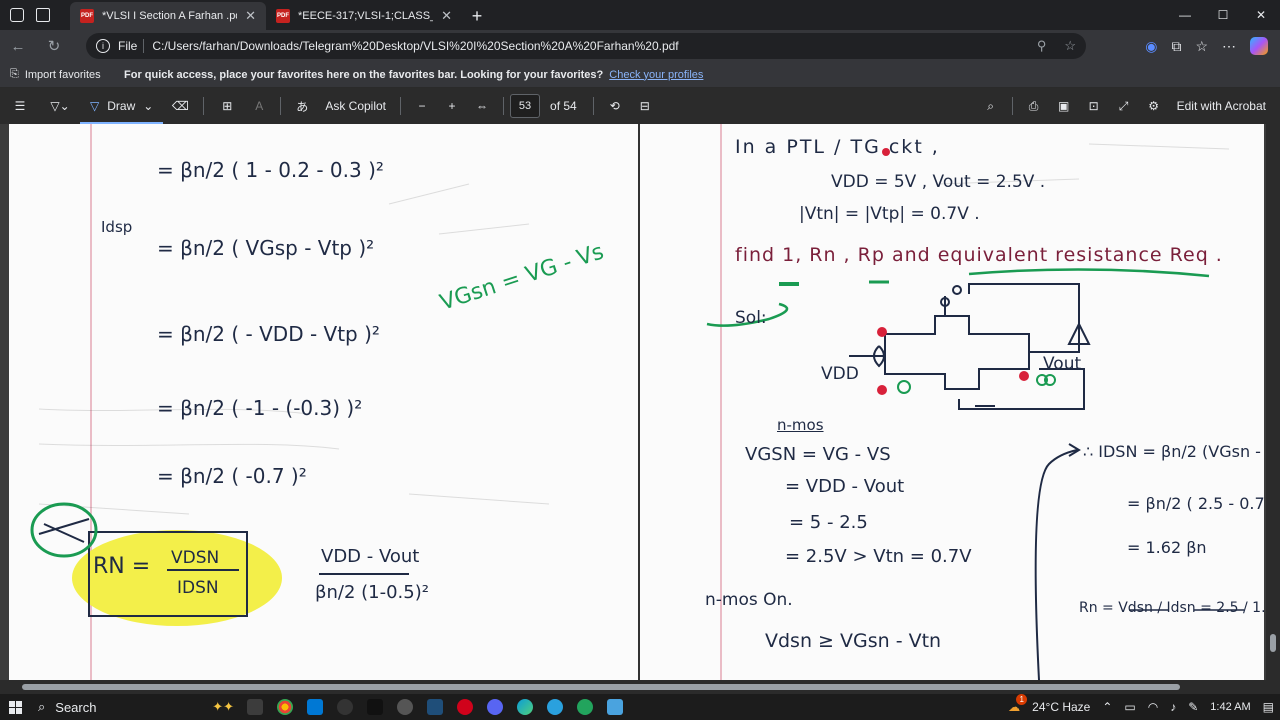  What do you see at coordinates (60, 106) in the screenshot?
I see `highlight-icon: ▽⌄` at bounding box center [60, 106].